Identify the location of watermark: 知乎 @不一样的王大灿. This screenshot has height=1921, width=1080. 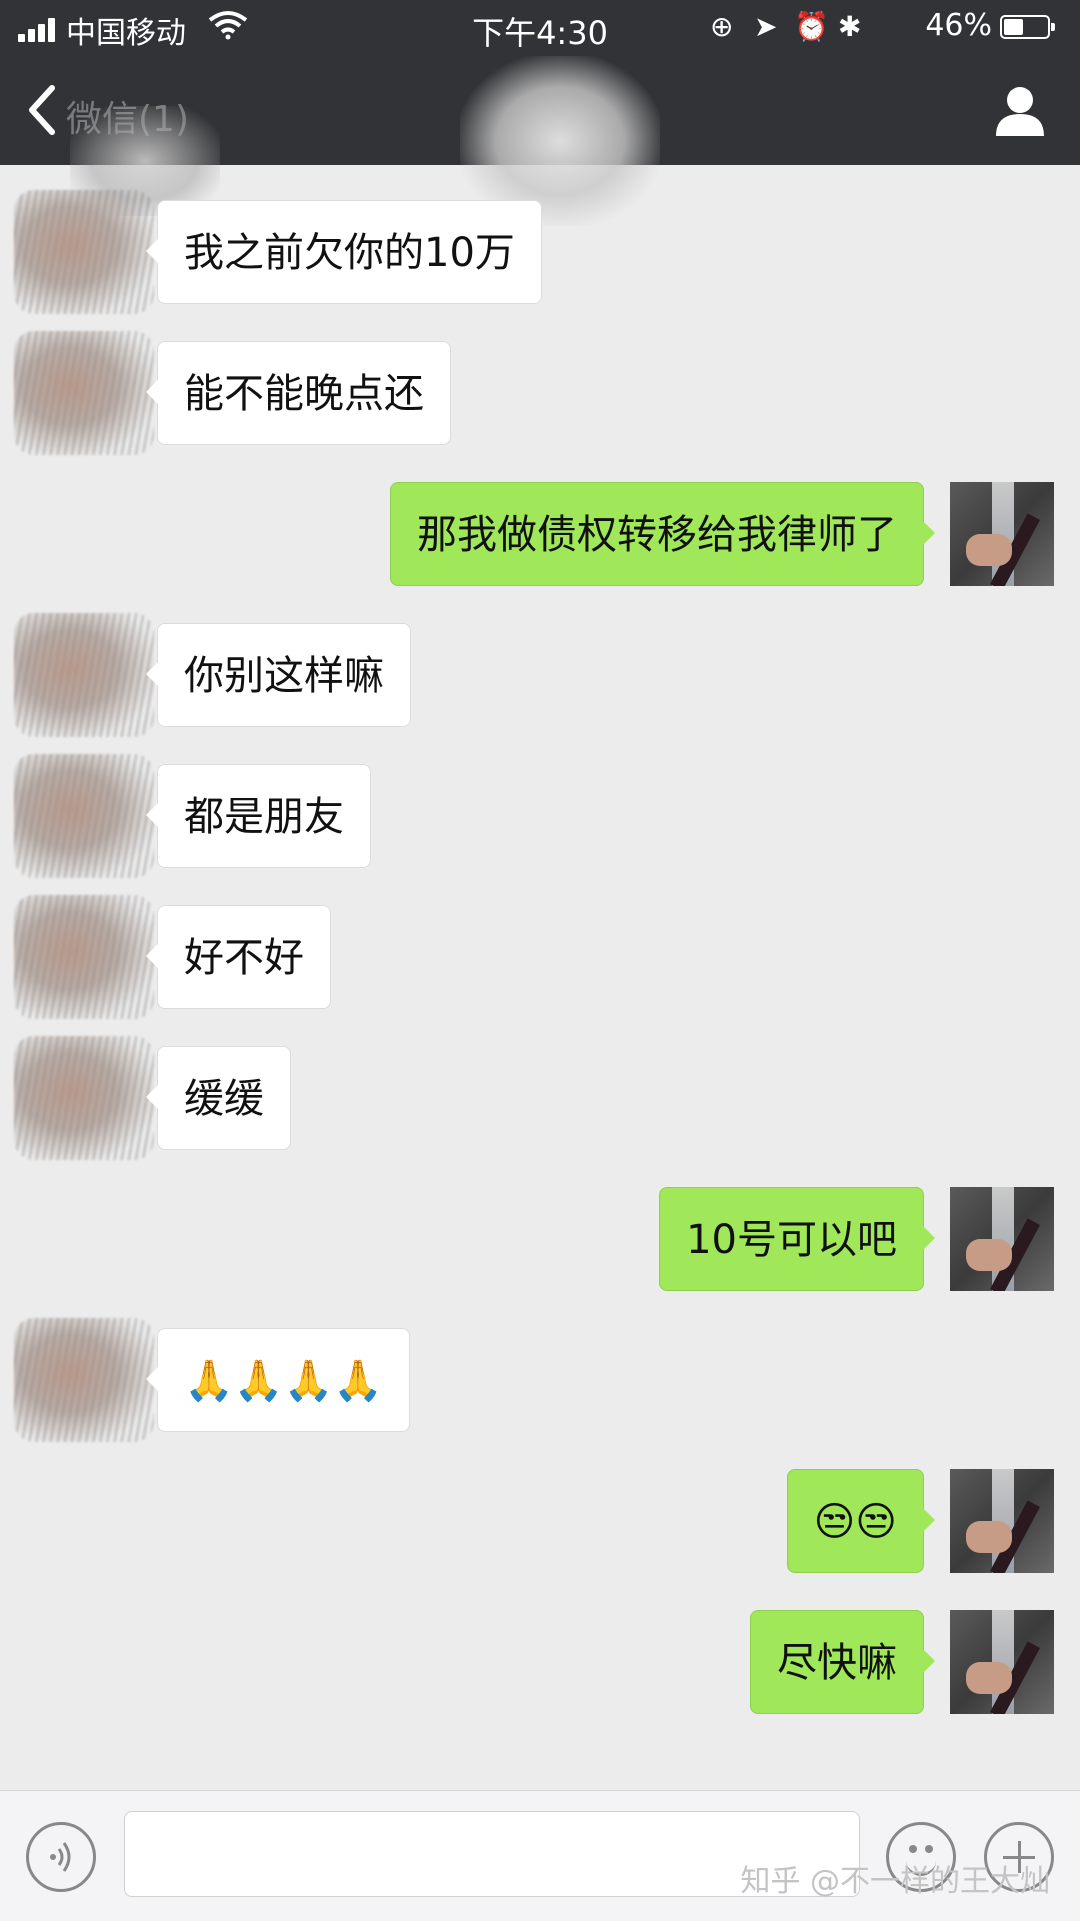
(895, 1881).